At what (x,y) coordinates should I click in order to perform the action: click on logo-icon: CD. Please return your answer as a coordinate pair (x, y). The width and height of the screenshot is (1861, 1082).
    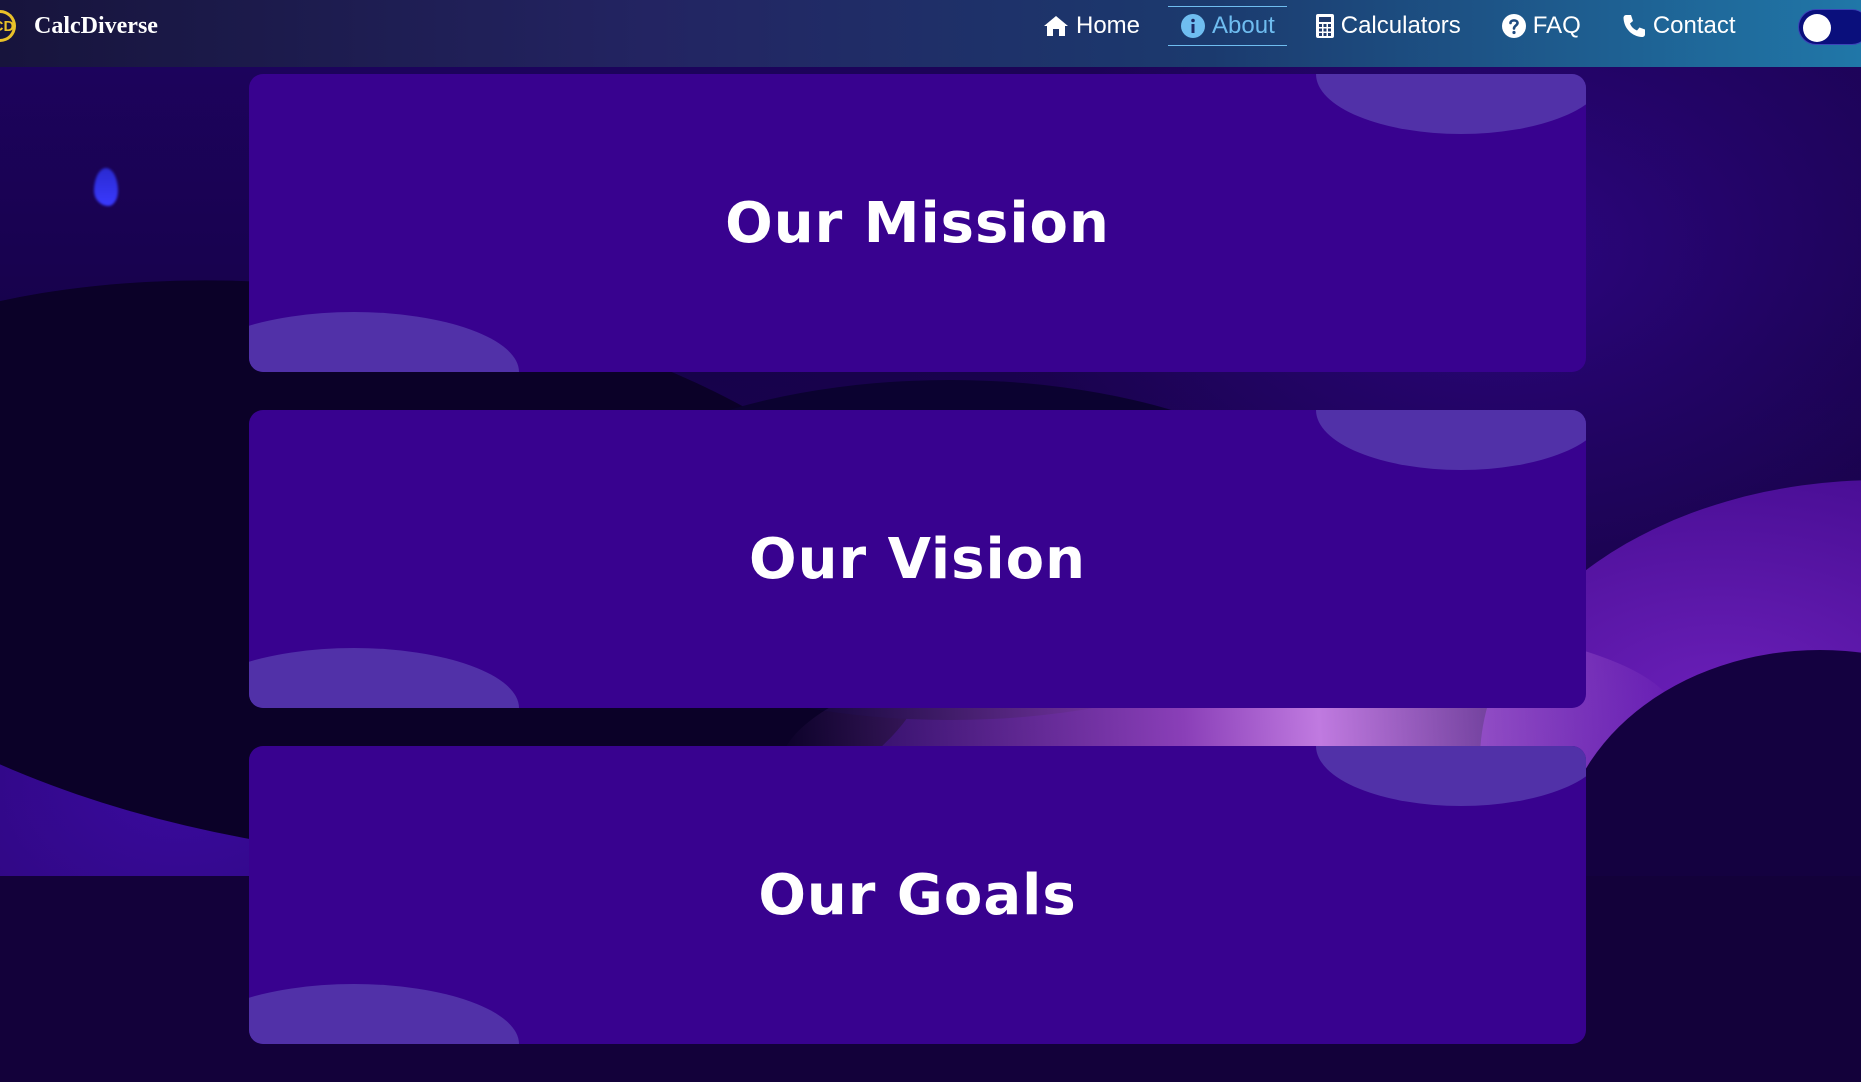
    Looking at the image, I should click on (8, 26).